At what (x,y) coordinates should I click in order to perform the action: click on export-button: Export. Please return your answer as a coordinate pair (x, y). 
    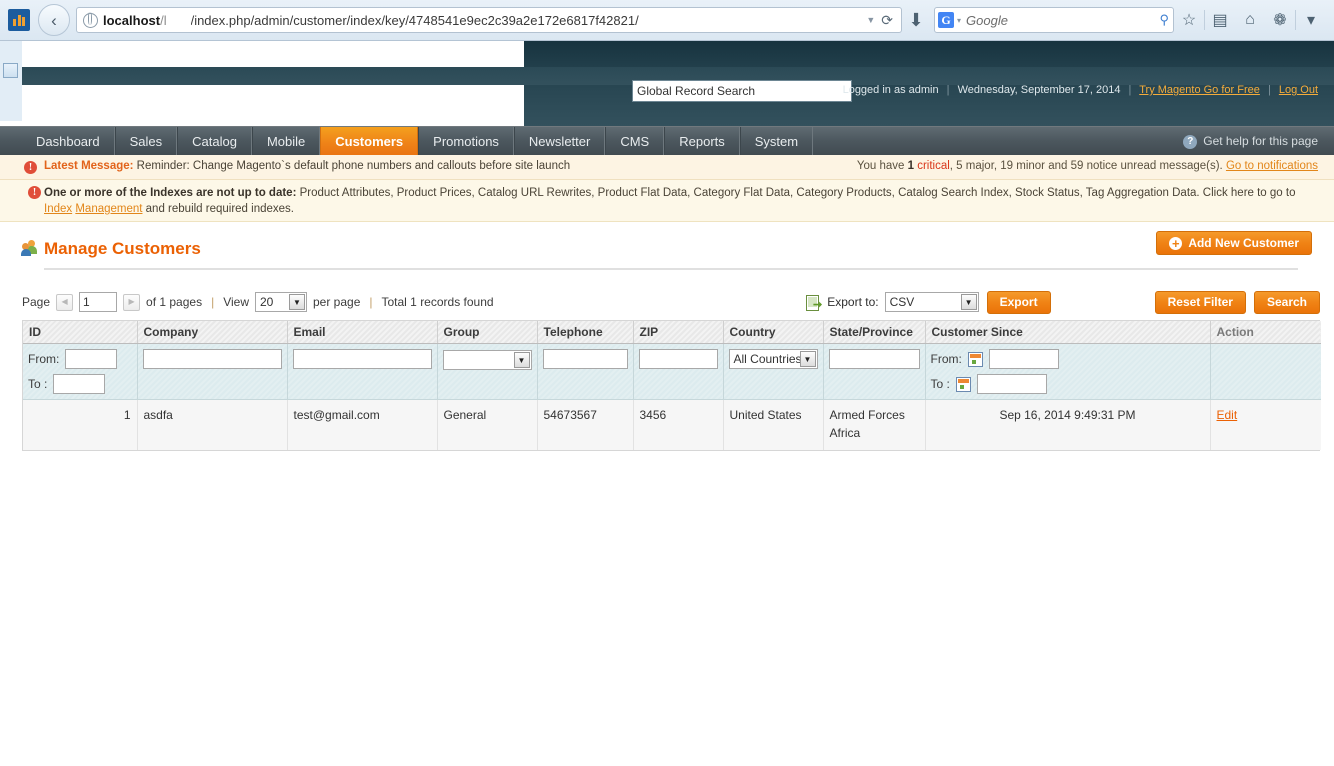
    Looking at the image, I should click on (1018, 302).